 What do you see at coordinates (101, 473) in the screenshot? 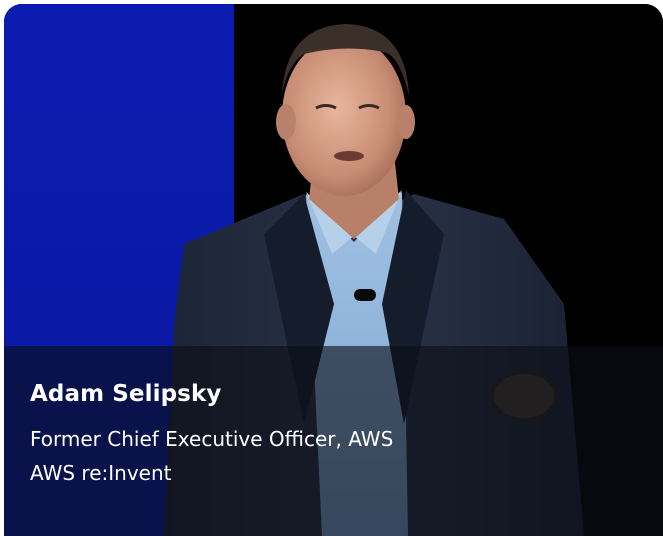
I see `event-name: AWS re:Invent` at bounding box center [101, 473].